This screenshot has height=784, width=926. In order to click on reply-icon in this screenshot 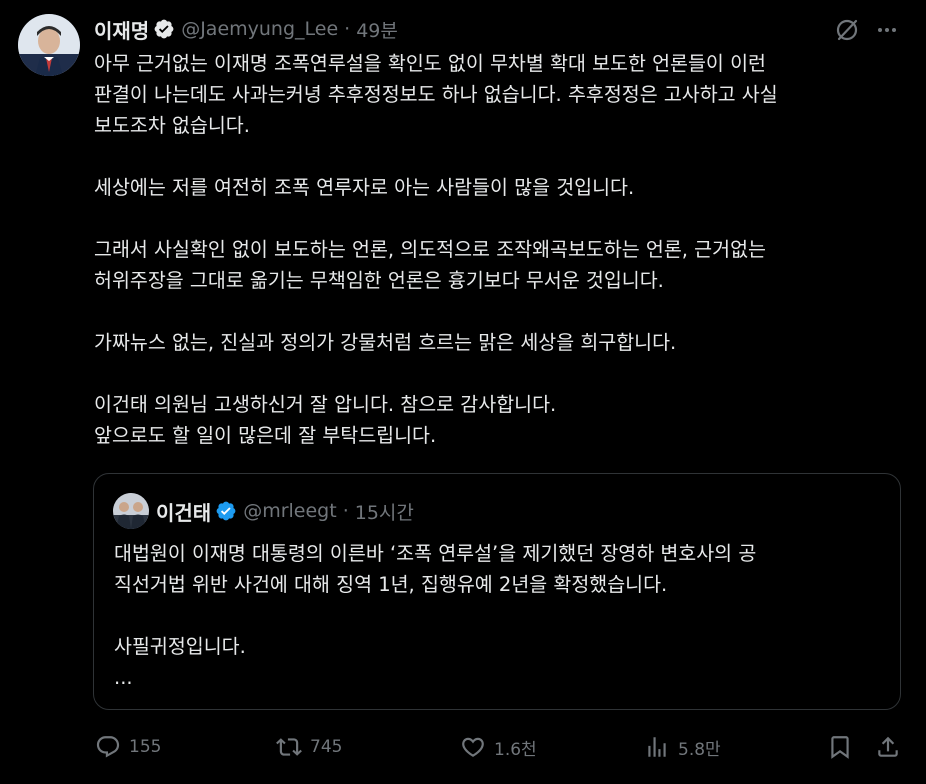, I will do `click(108, 747)`.